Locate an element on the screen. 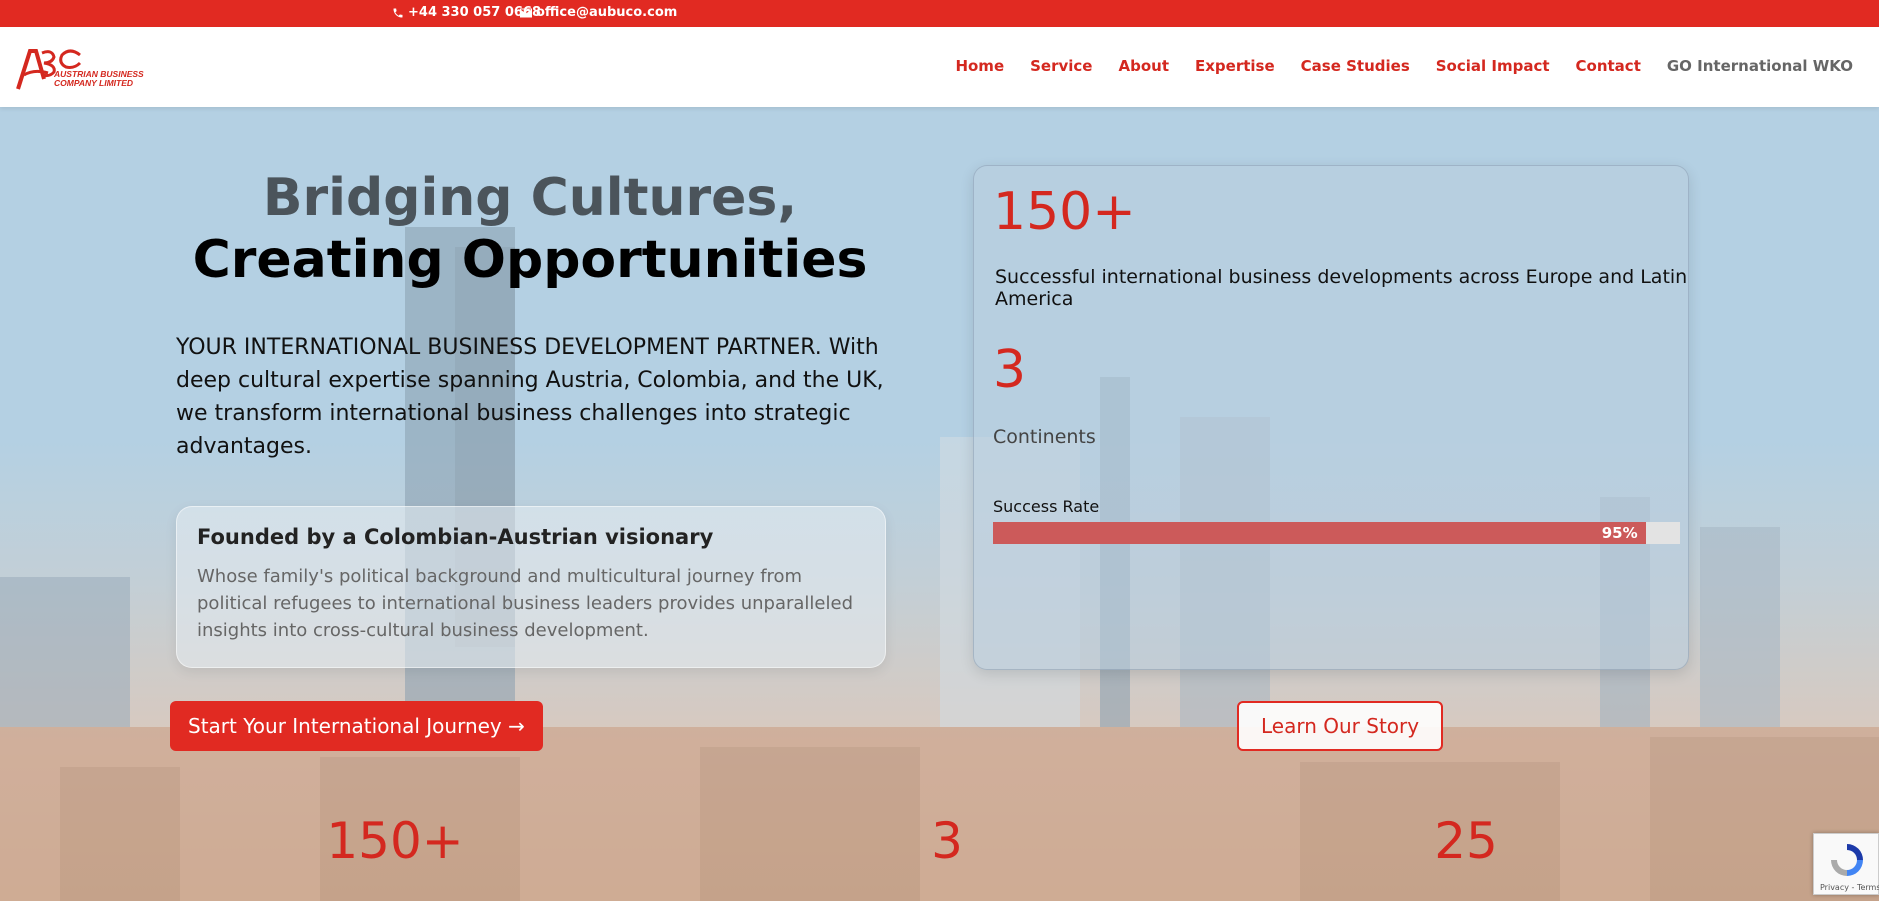  email-contact: office@aubuco.com is located at coordinates (598, 12).